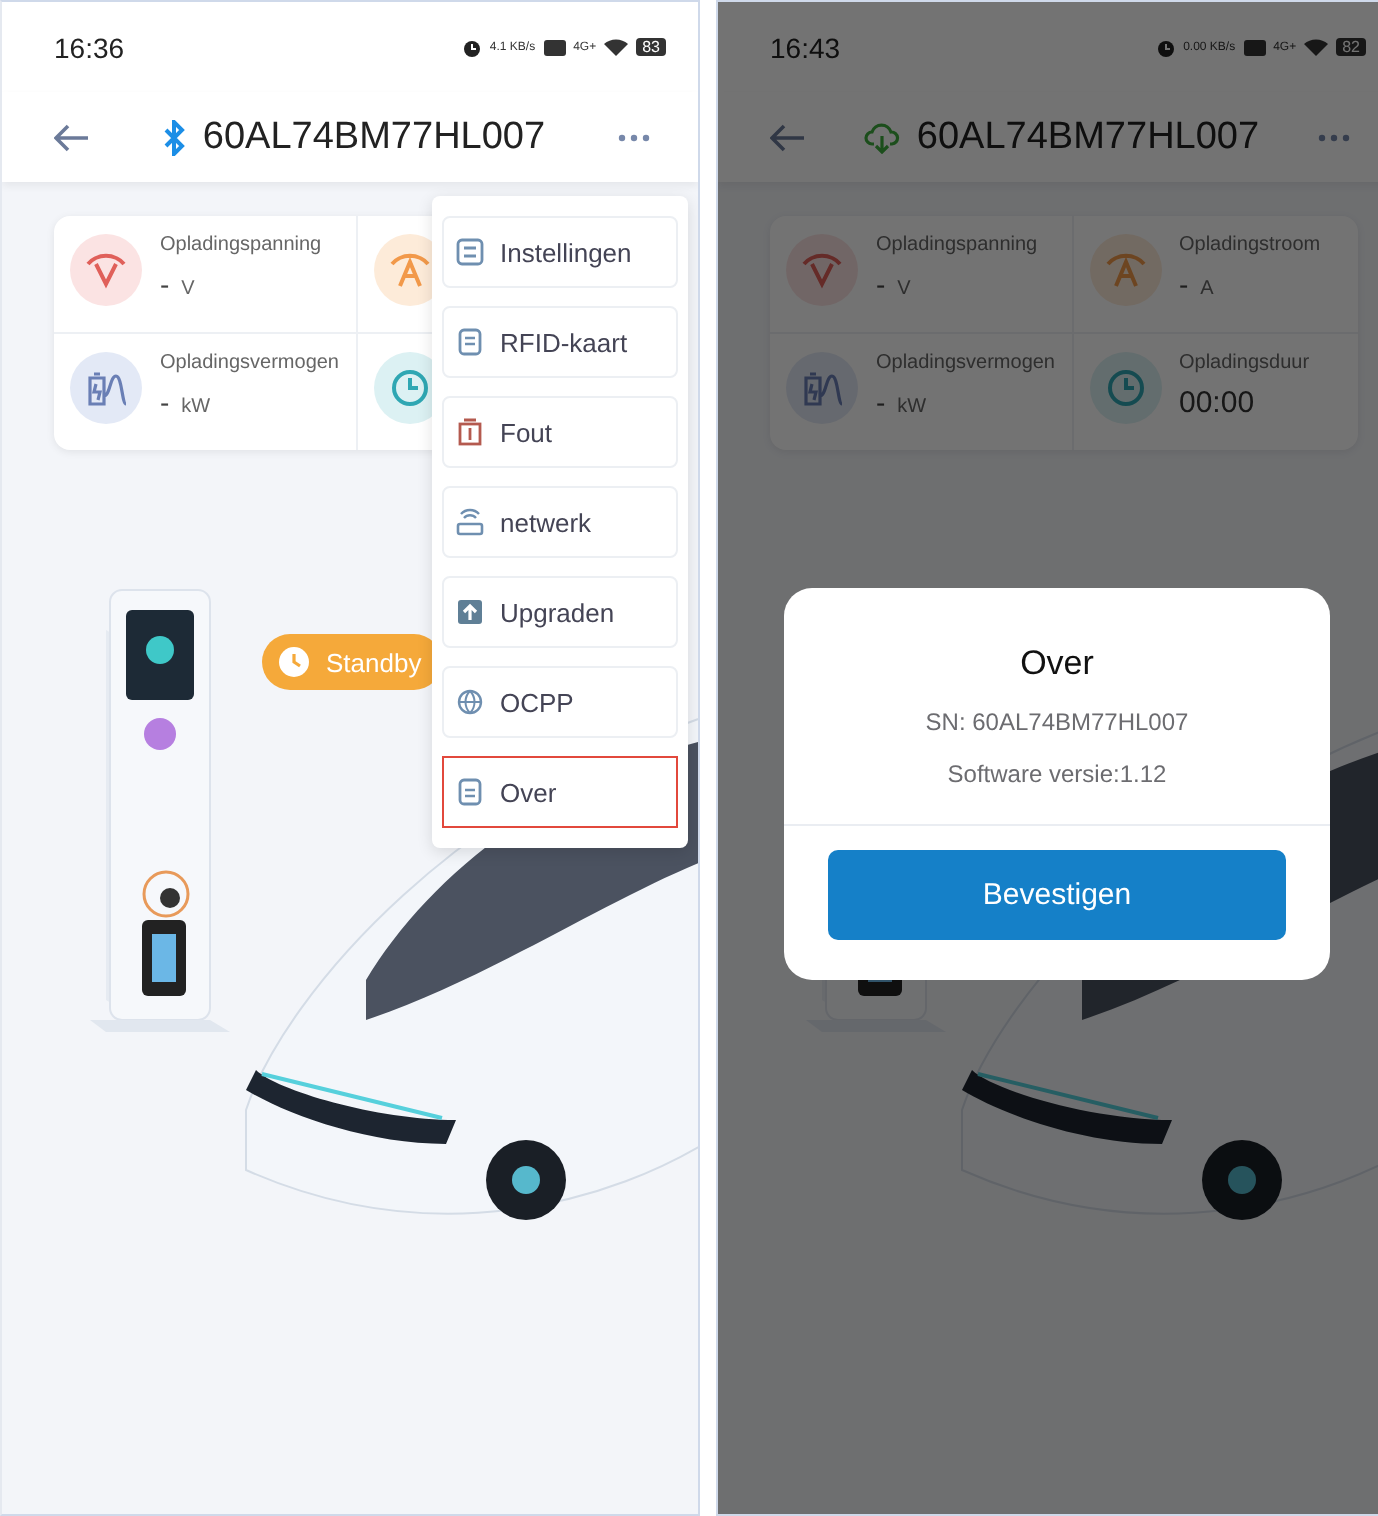 This screenshot has height=1516, width=1378. Describe the element at coordinates (805, 47) in the screenshot. I see `status-time: 16:43` at that location.